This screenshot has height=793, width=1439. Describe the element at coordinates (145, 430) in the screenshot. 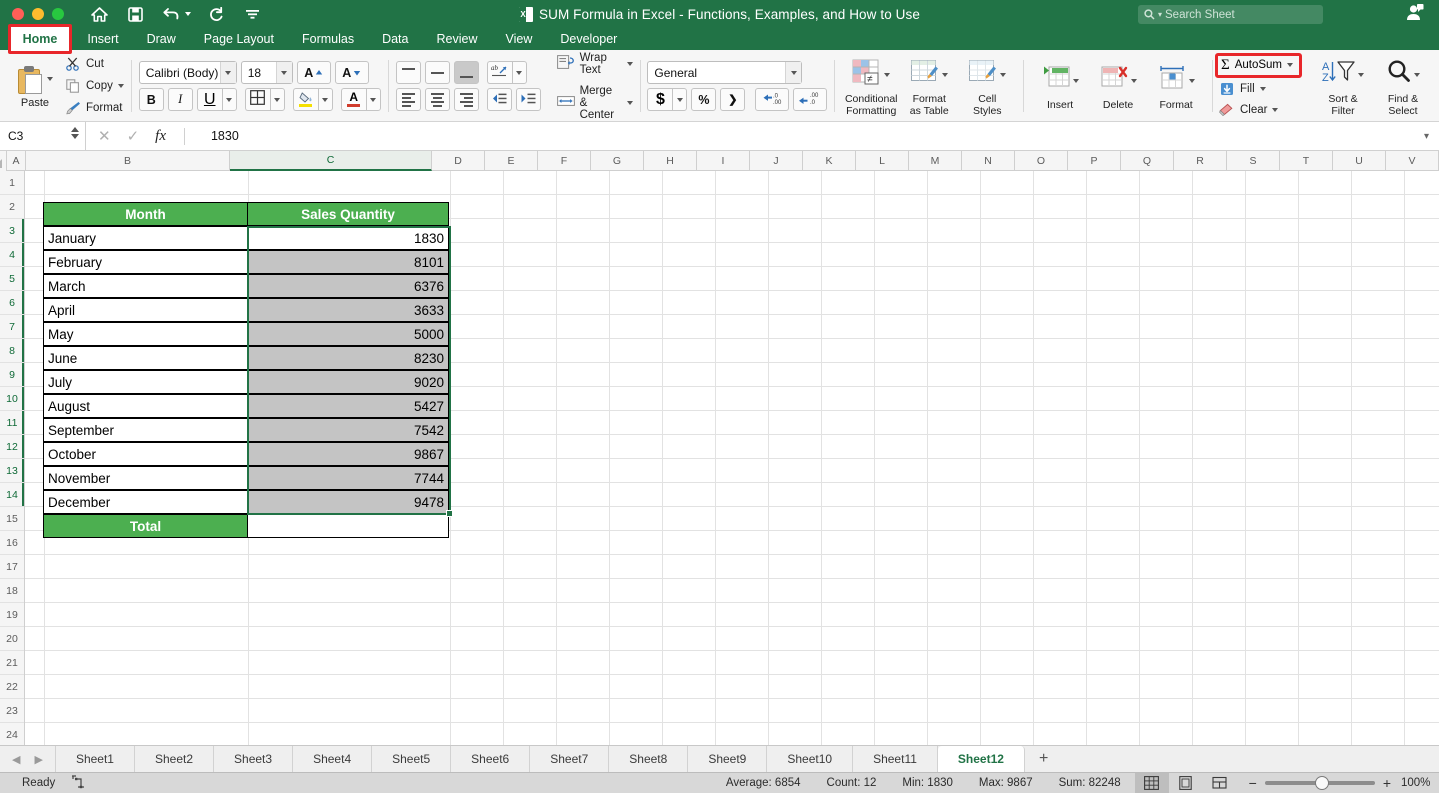

I see `cell-month-11: September` at that location.